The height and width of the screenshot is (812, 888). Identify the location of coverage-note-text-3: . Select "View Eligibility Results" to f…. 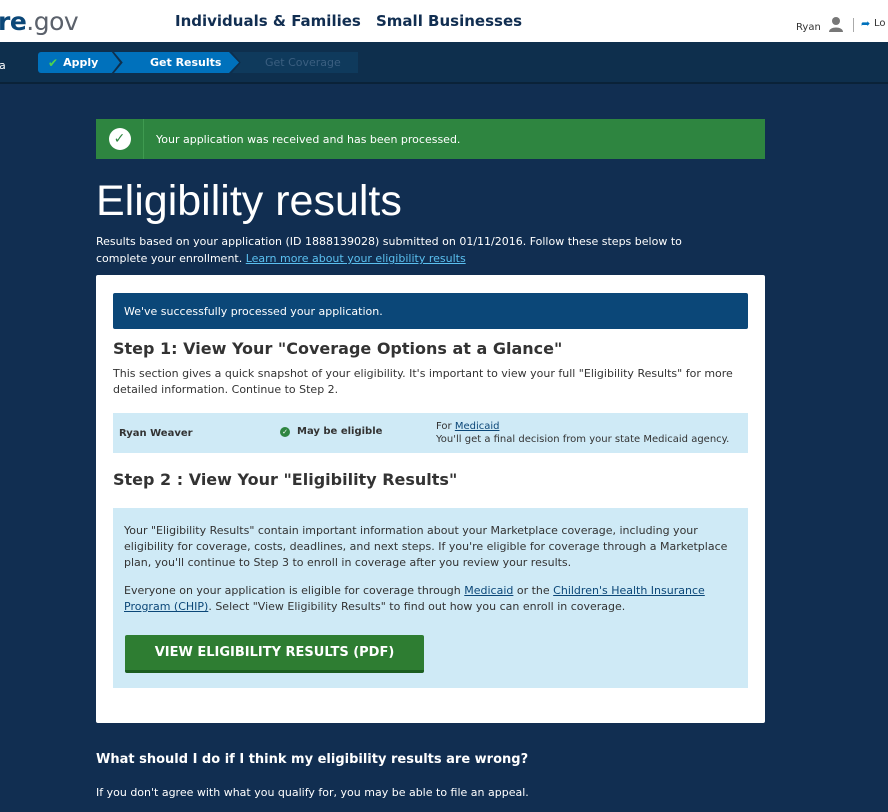
(417, 606).